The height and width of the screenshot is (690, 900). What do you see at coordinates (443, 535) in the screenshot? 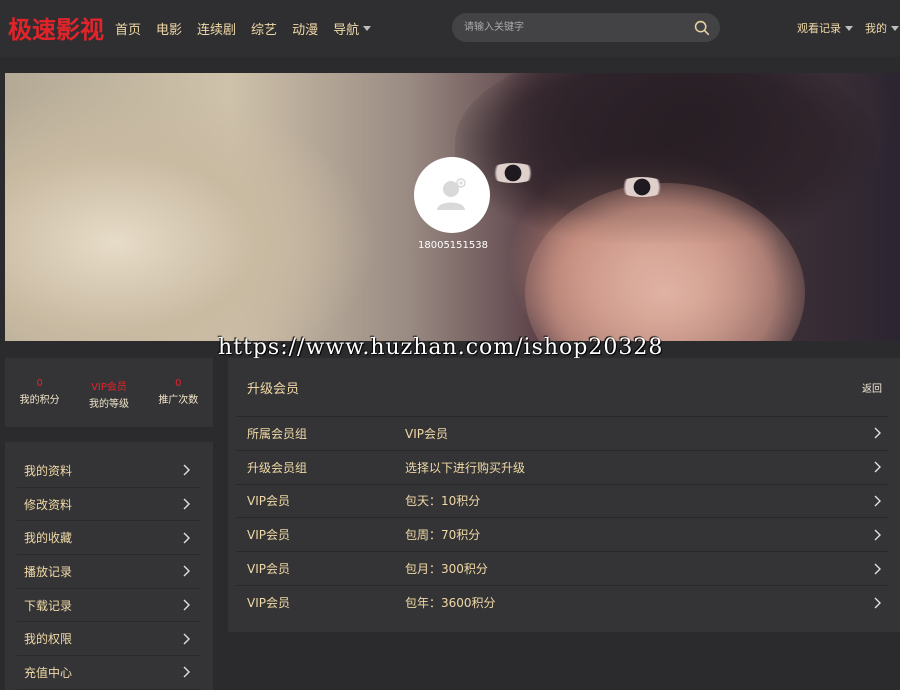
I see `row-value: 包周：70积分` at bounding box center [443, 535].